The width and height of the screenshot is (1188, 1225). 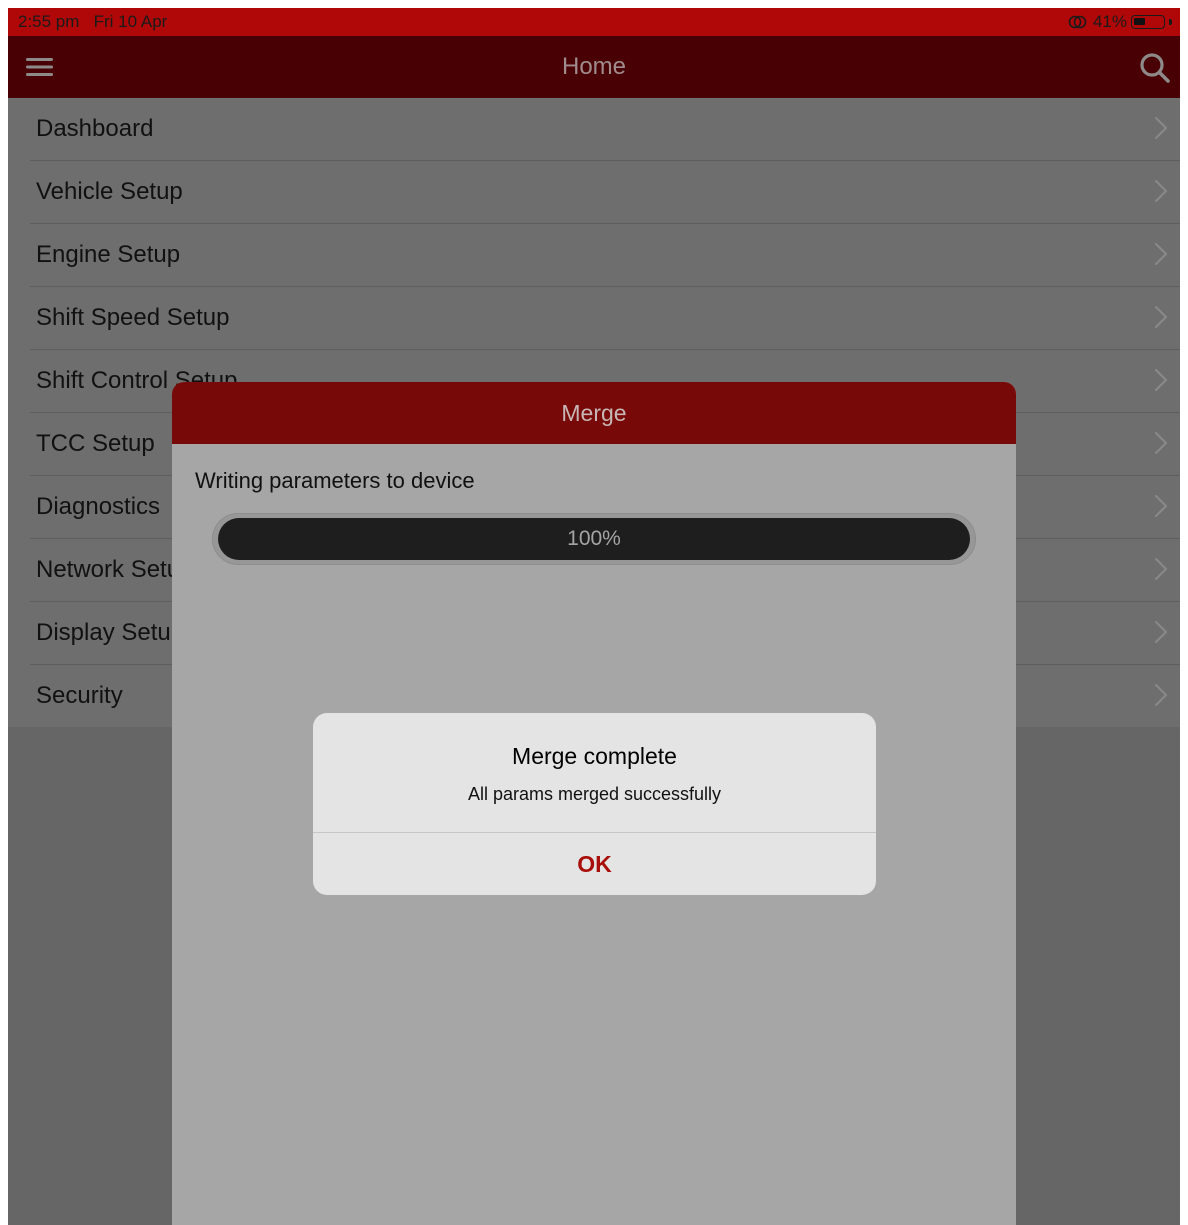 What do you see at coordinates (1077, 22) in the screenshot?
I see `orientation-lock-icon` at bounding box center [1077, 22].